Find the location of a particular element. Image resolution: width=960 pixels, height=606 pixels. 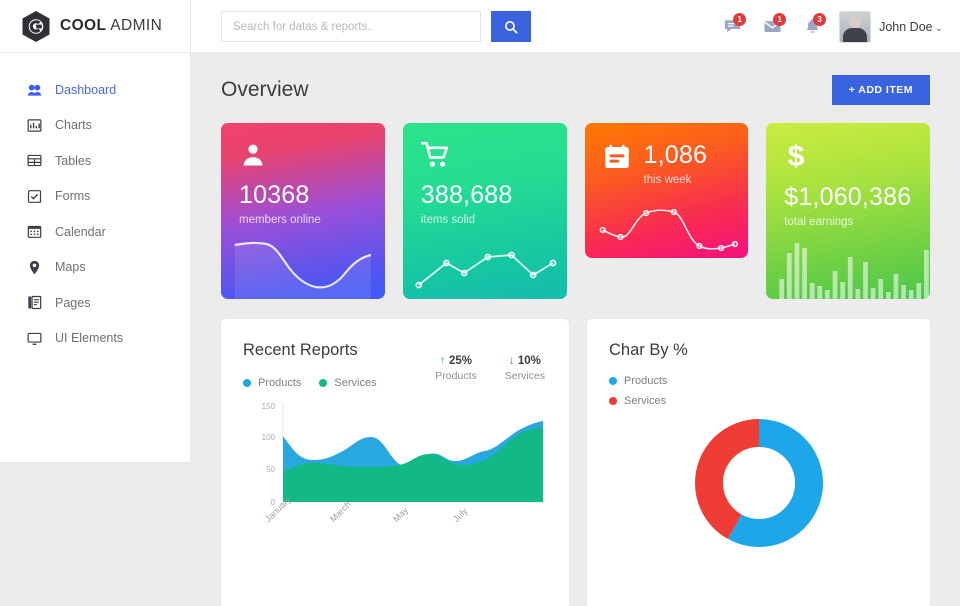

donut-legend: Products Services is located at coordinates (758, 391).